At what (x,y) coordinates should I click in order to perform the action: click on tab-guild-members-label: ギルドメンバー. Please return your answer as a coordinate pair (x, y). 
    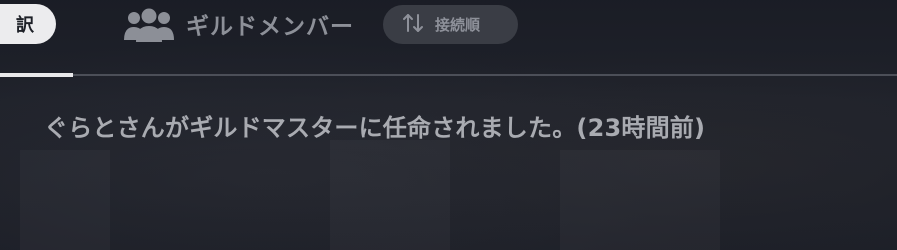
    Looking at the image, I should click on (270, 27).